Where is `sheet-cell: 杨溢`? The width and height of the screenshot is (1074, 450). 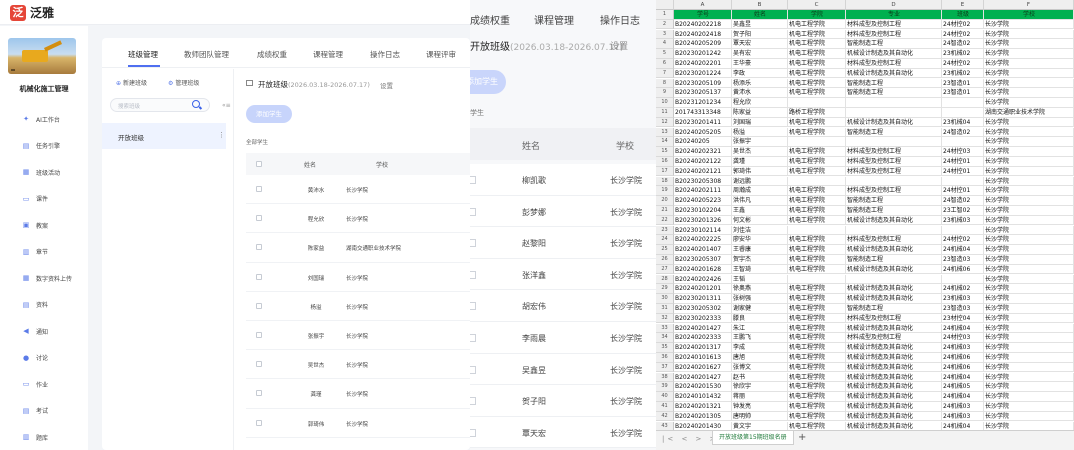 sheet-cell: 杨溢 is located at coordinates (760, 132).